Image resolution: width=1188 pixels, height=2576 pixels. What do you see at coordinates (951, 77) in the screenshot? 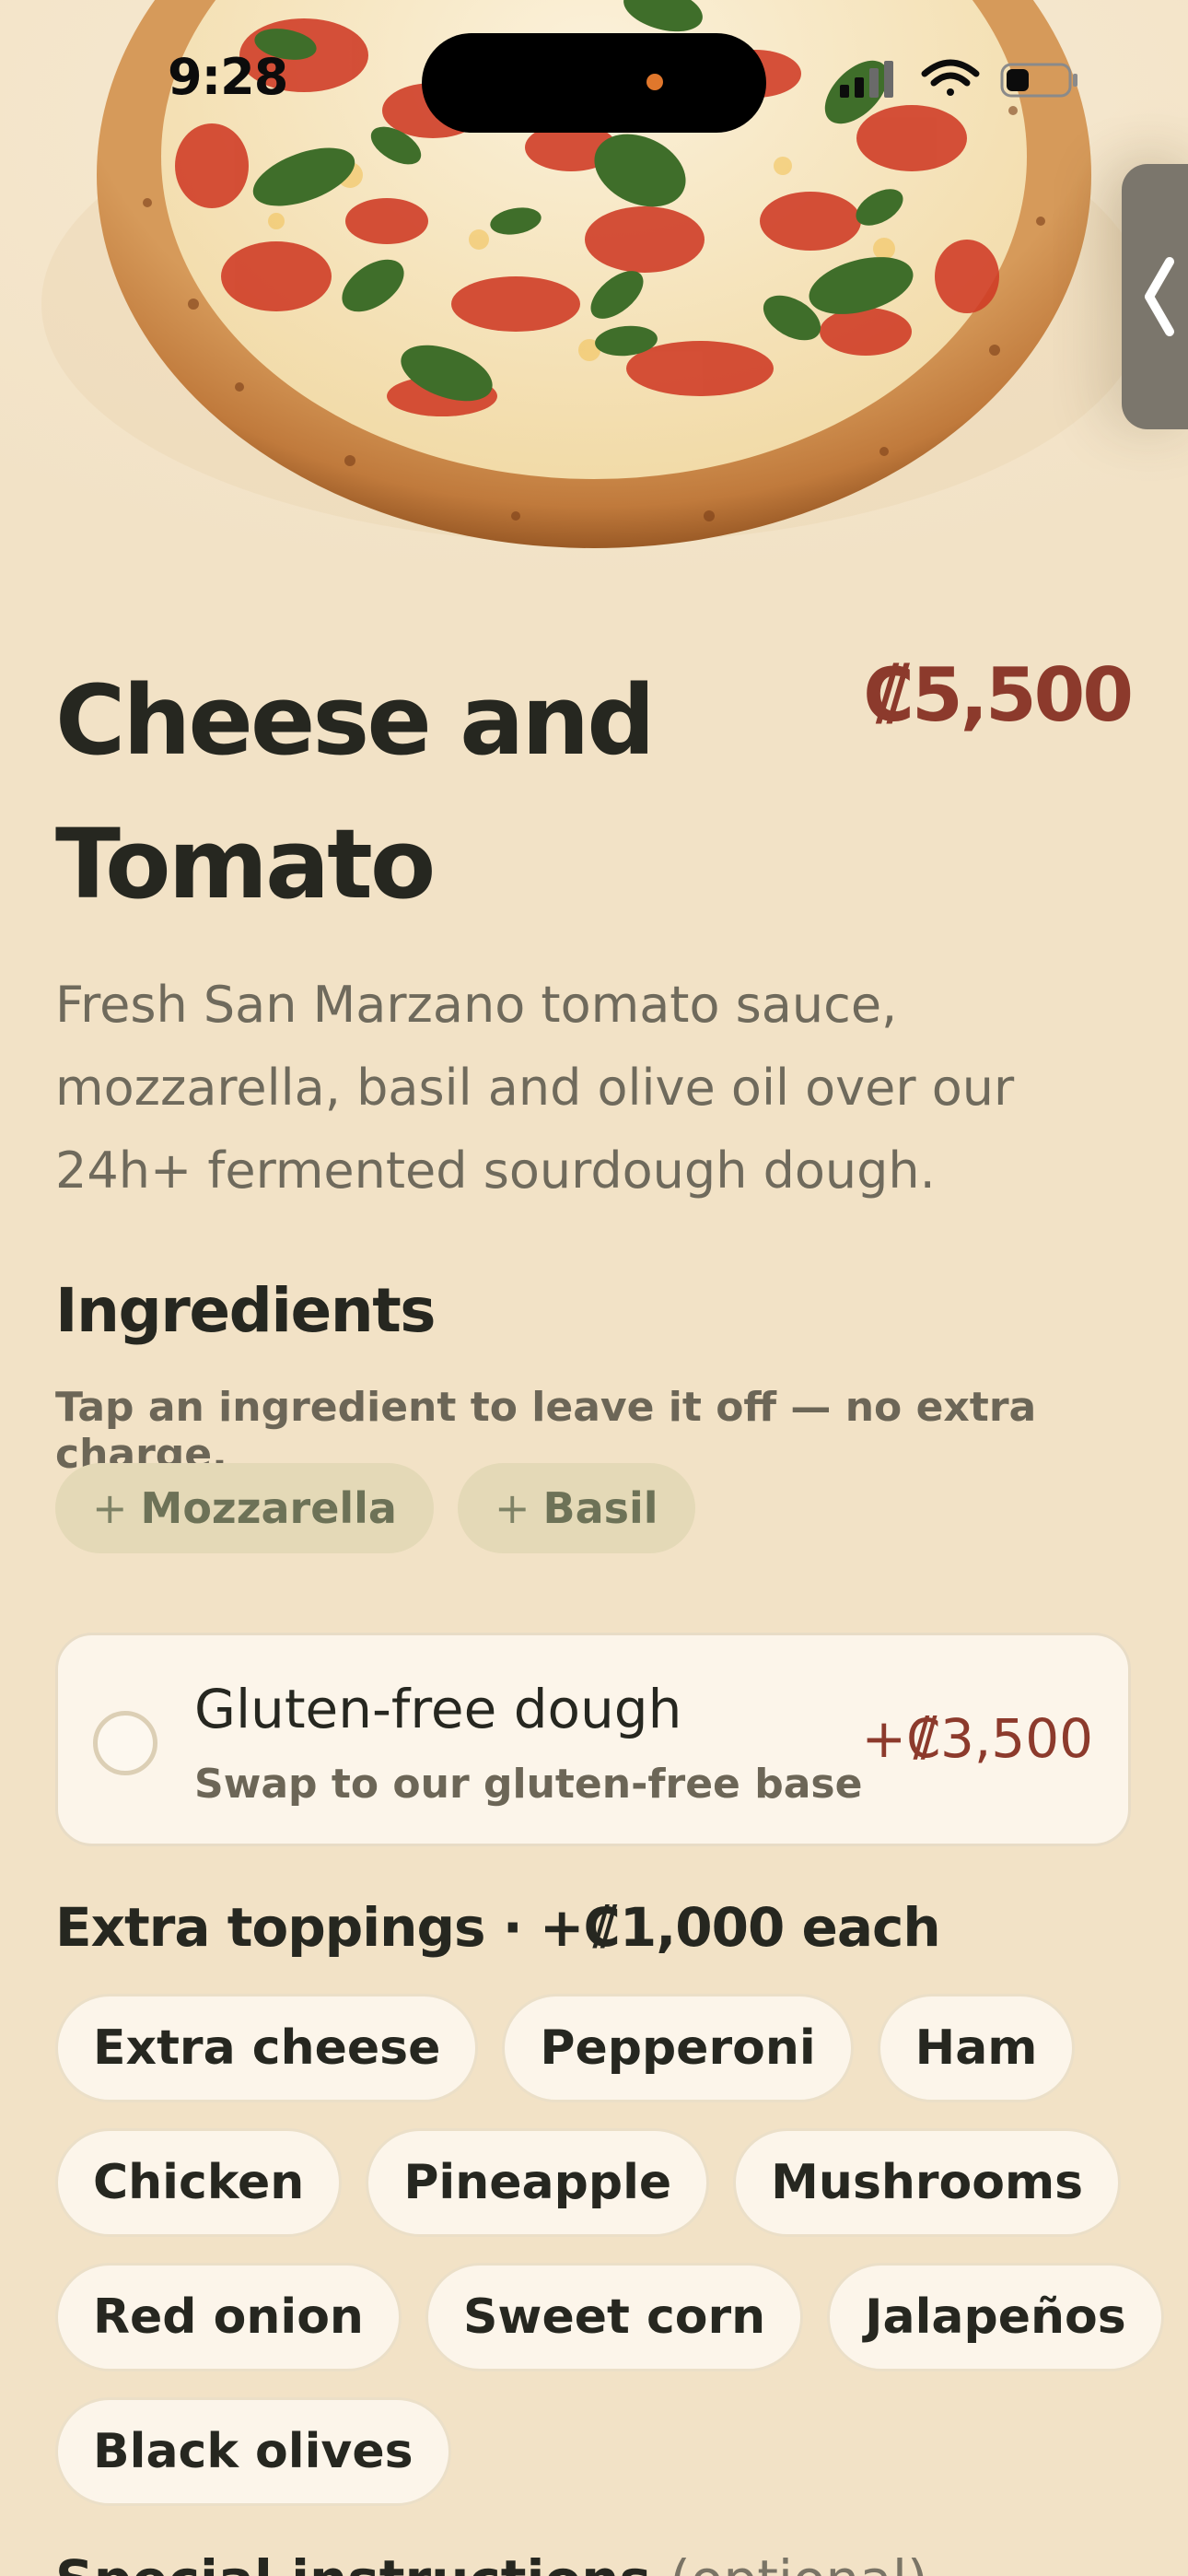
I see `wifi-icon` at bounding box center [951, 77].